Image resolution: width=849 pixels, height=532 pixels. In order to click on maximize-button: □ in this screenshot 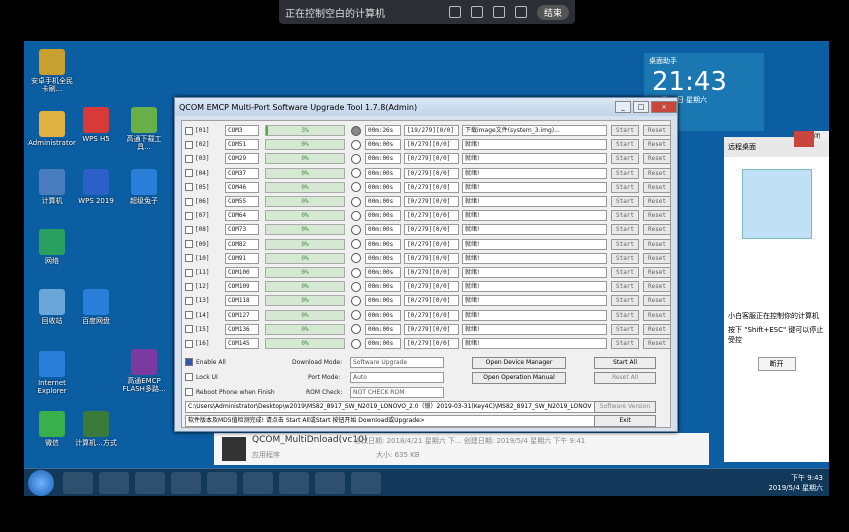, I will do `click(641, 107)`.